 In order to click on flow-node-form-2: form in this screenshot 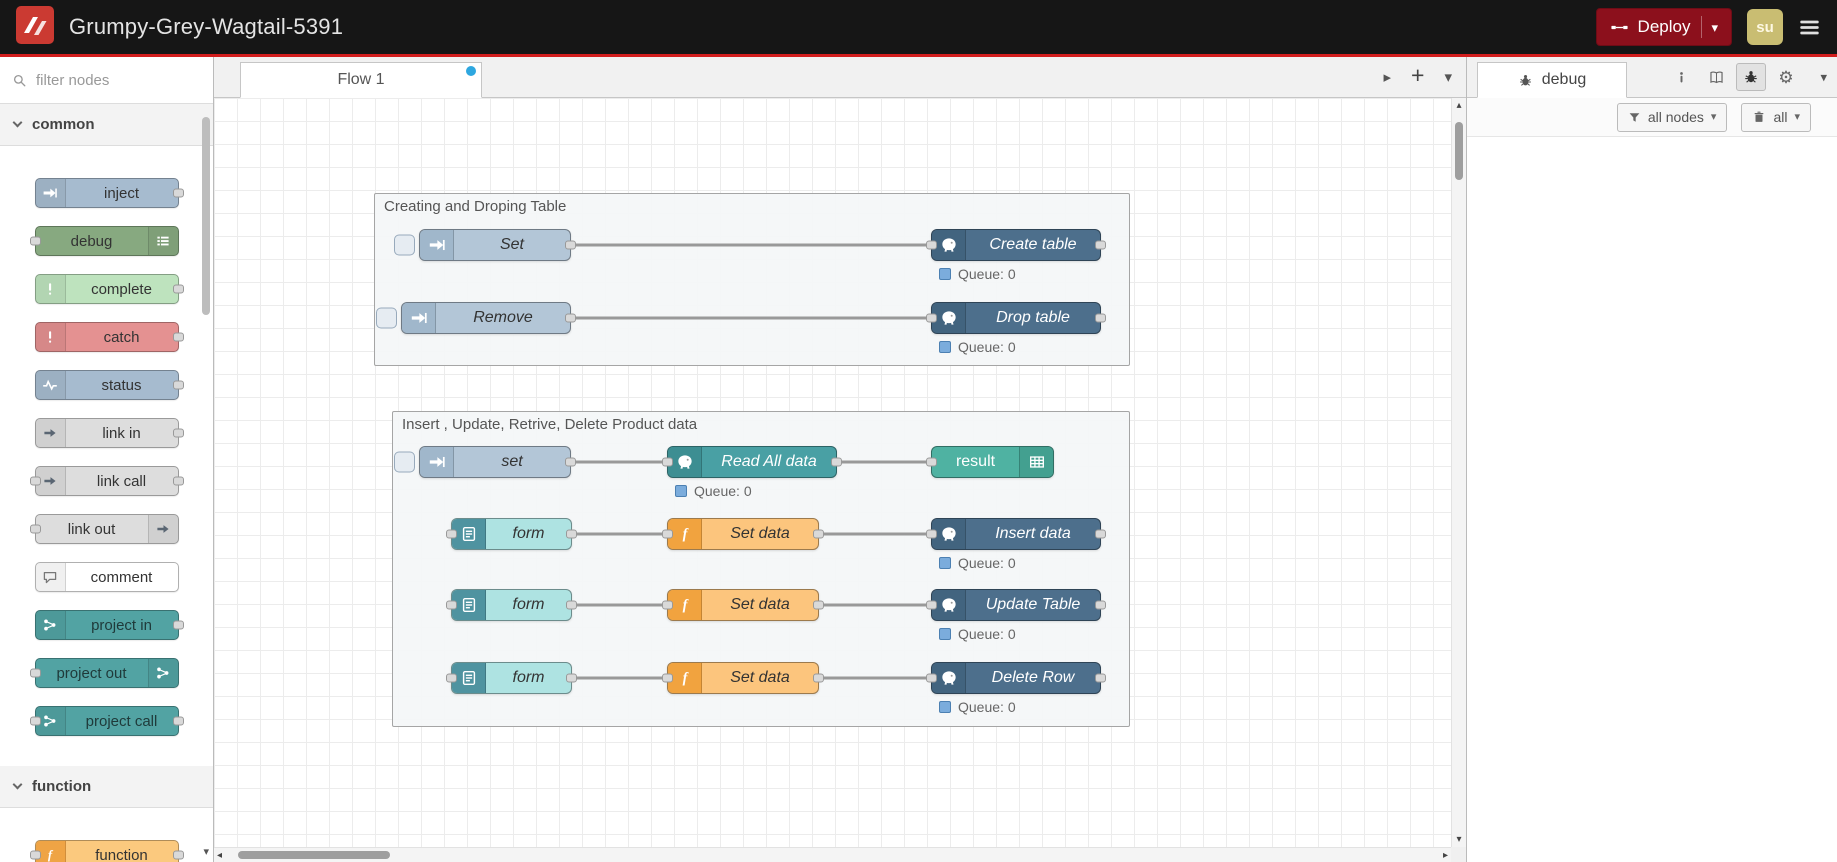, I will do `click(511, 605)`.